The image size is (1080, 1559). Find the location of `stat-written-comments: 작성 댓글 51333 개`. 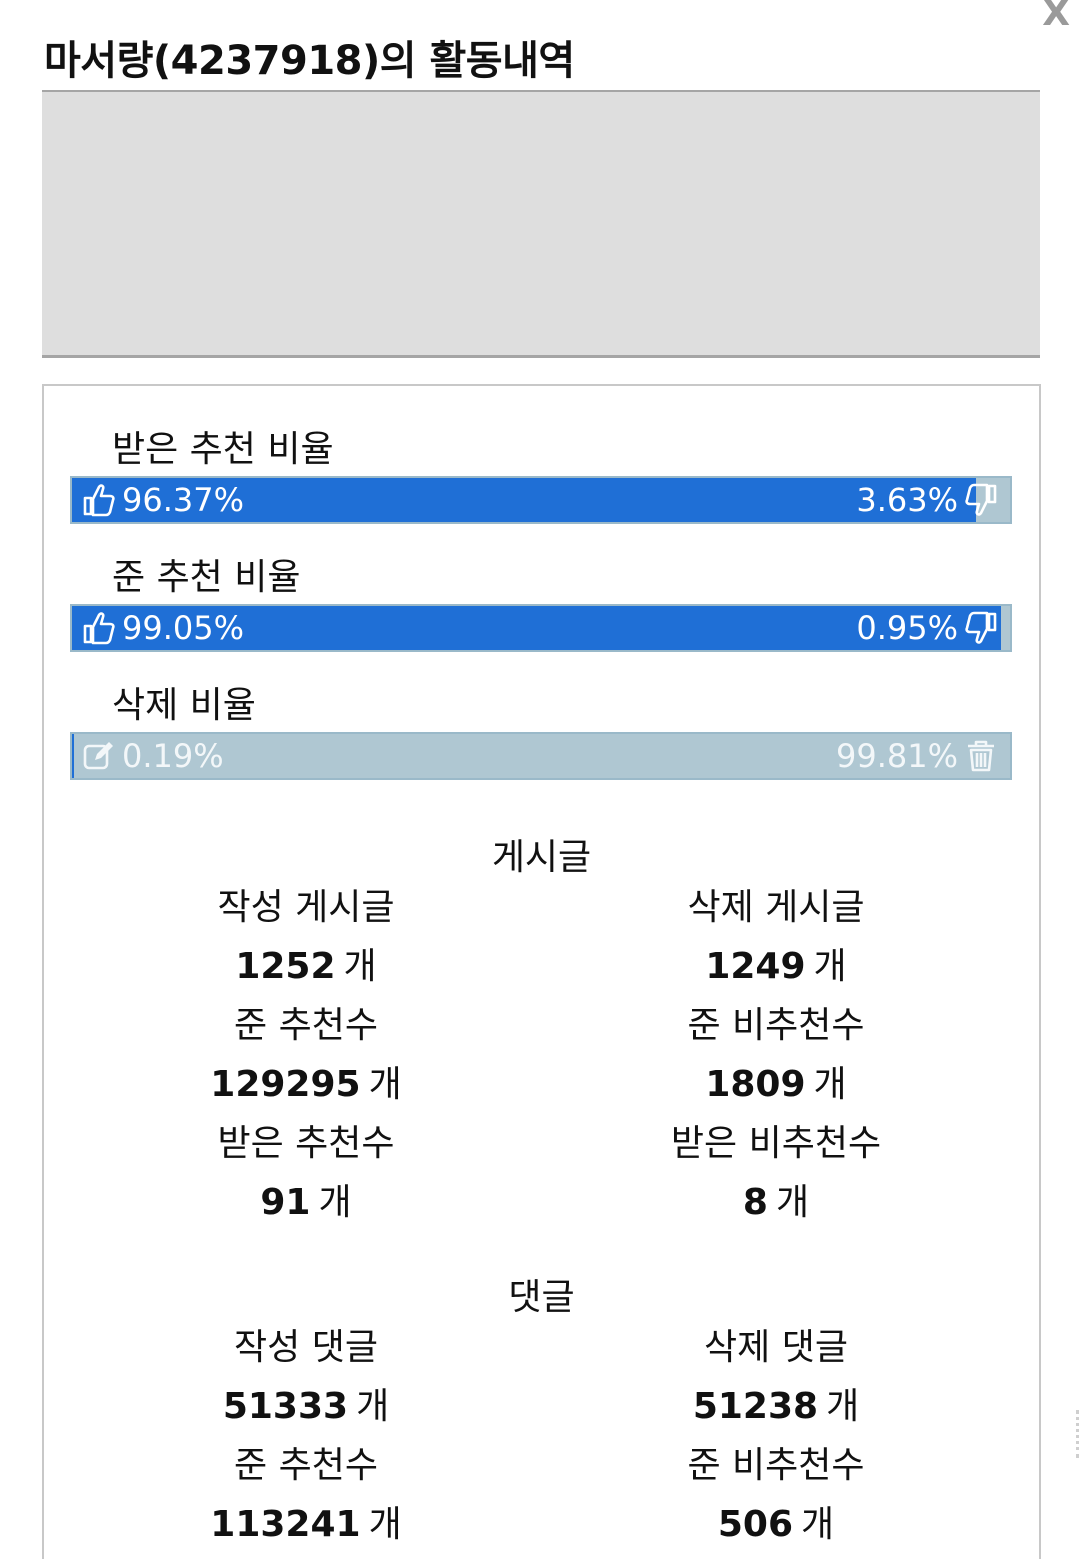

stat-written-comments: 작성 댓글 51333 개 is located at coordinates (306, 1377).